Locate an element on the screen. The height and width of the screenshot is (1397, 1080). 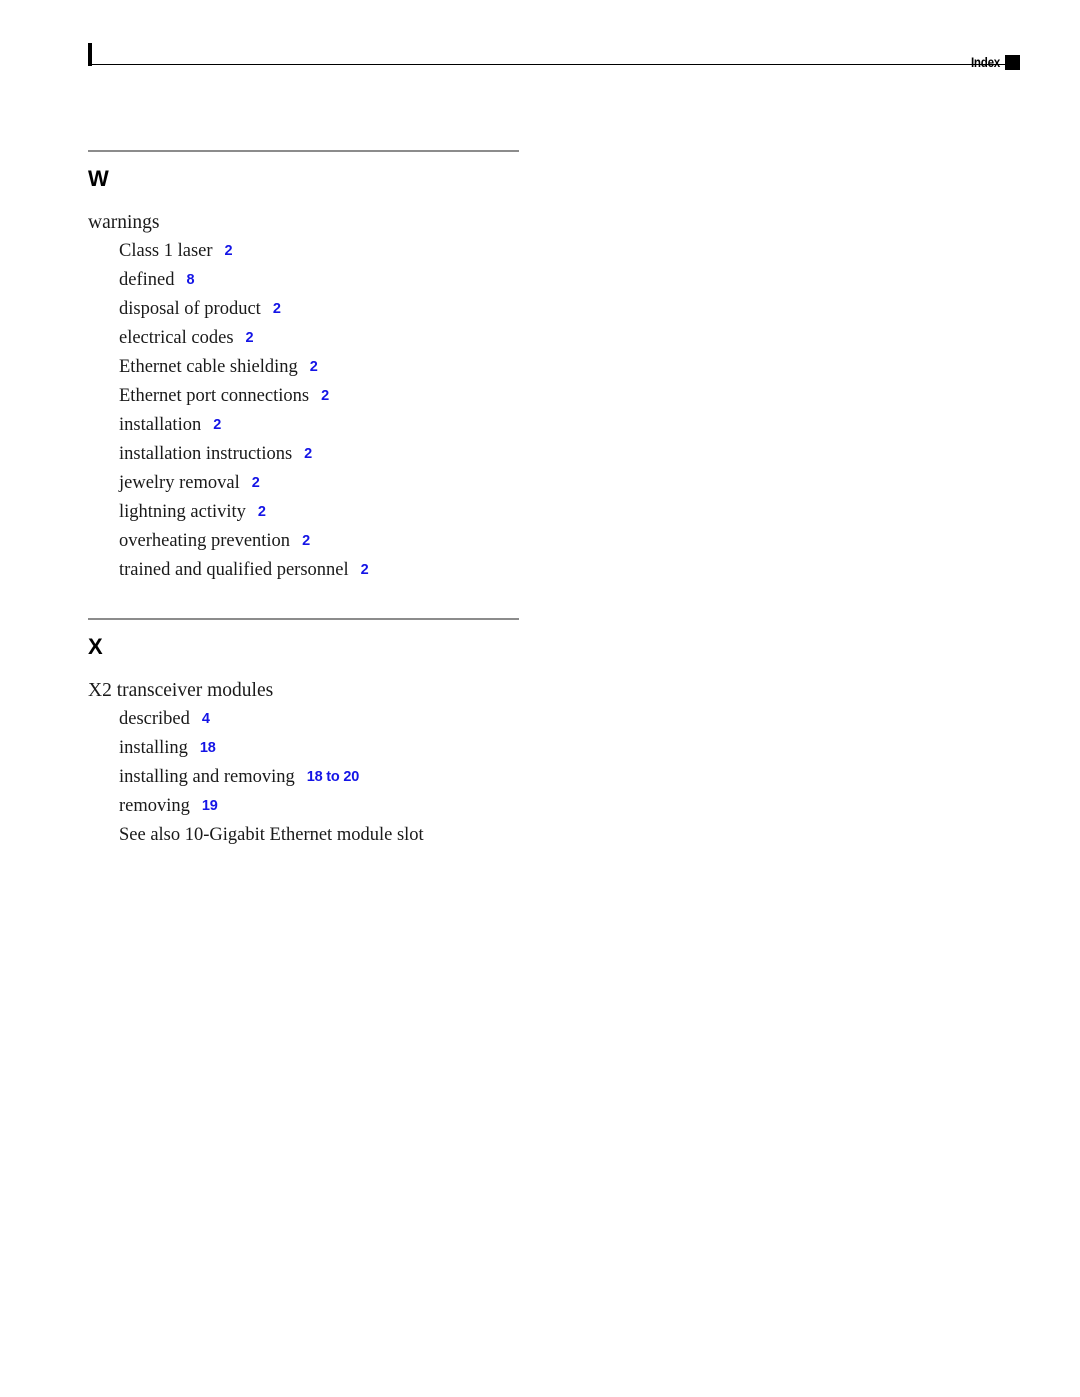
page-header: Index is located at coordinates (540, 45).